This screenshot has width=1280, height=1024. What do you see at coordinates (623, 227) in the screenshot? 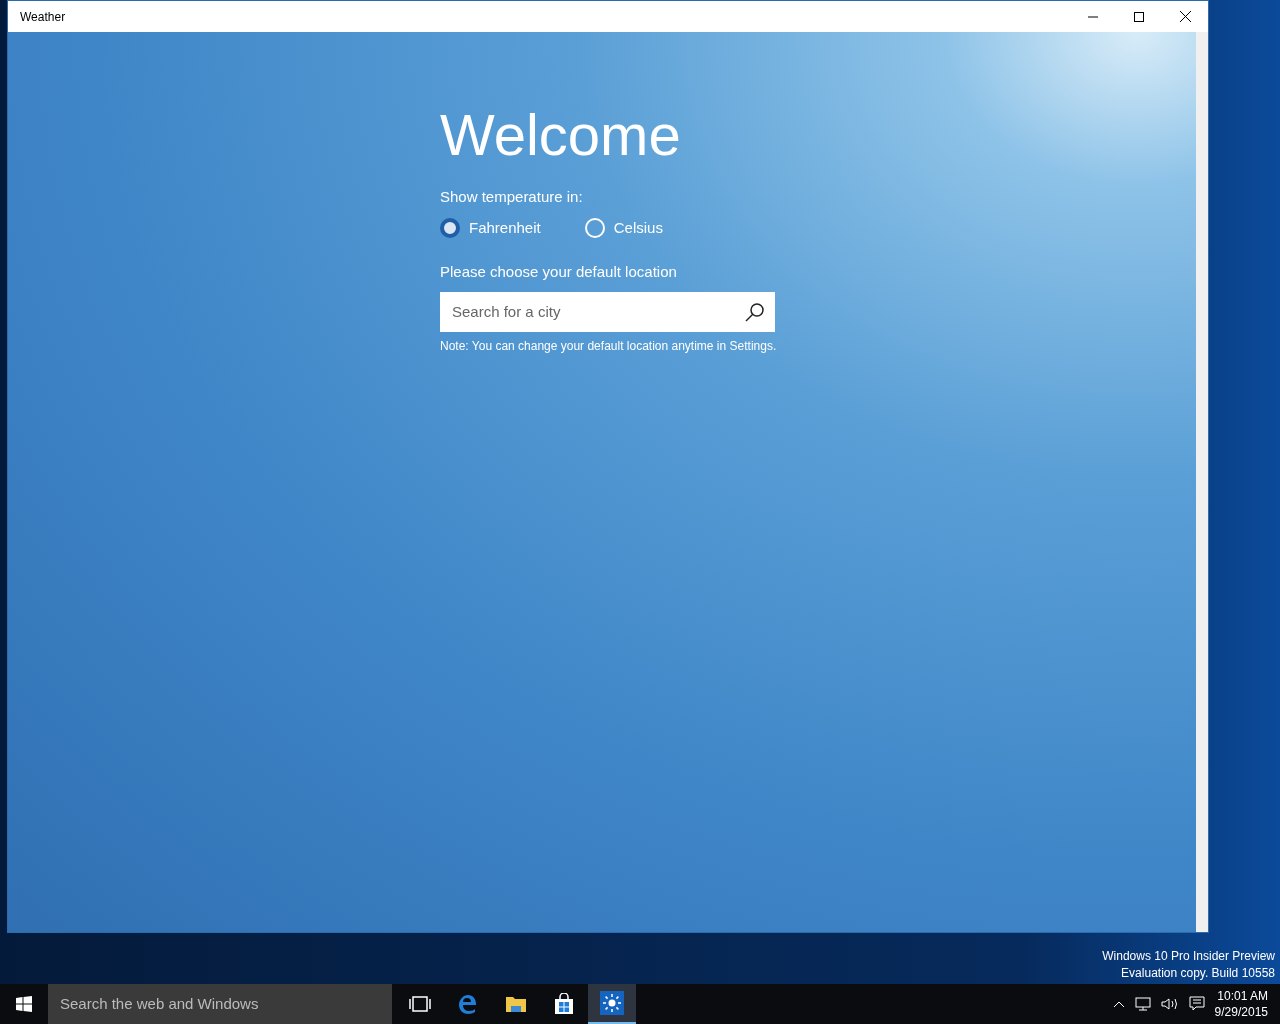
I see `unit-radio: Celsius` at bounding box center [623, 227].